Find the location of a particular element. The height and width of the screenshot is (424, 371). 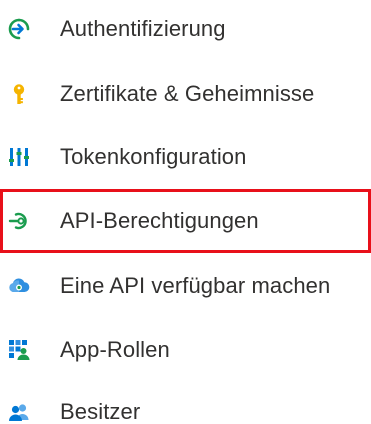

expose-api-cloud-icon is located at coordinates (19, 286).